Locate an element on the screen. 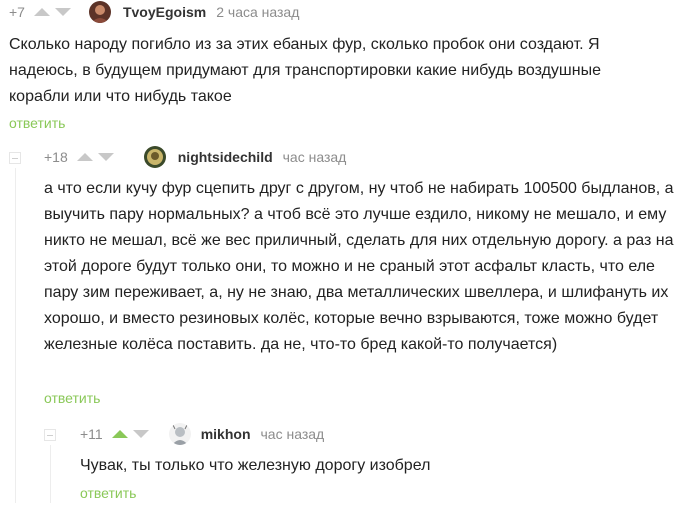 This screenshot has width=700, height=505. downvote-arrow-icon is located at coordinates (140, 434).